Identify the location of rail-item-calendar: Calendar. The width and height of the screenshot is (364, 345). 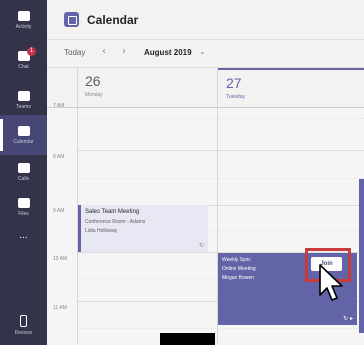
(23, 135).